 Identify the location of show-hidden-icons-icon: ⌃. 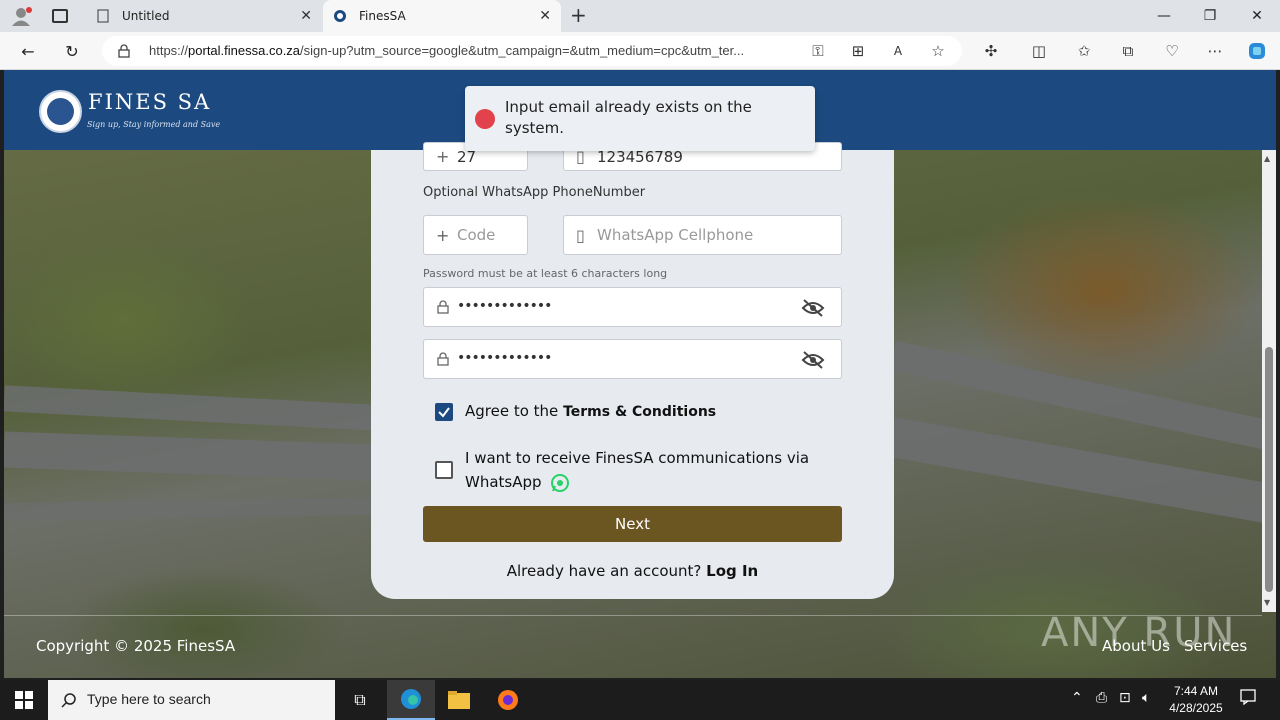
(1077, 698).